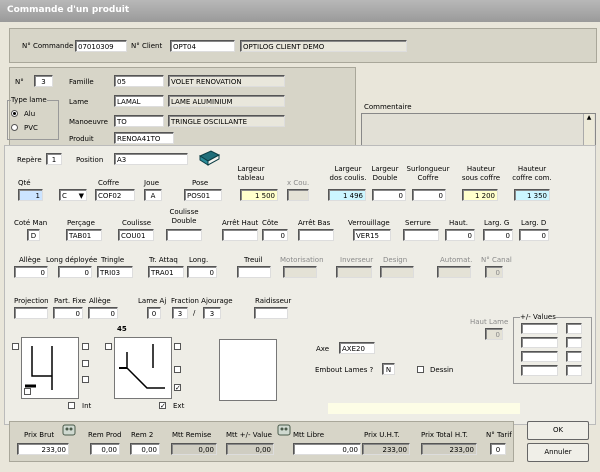  I want to click on larg-d-field: 0, so click(534, 235).